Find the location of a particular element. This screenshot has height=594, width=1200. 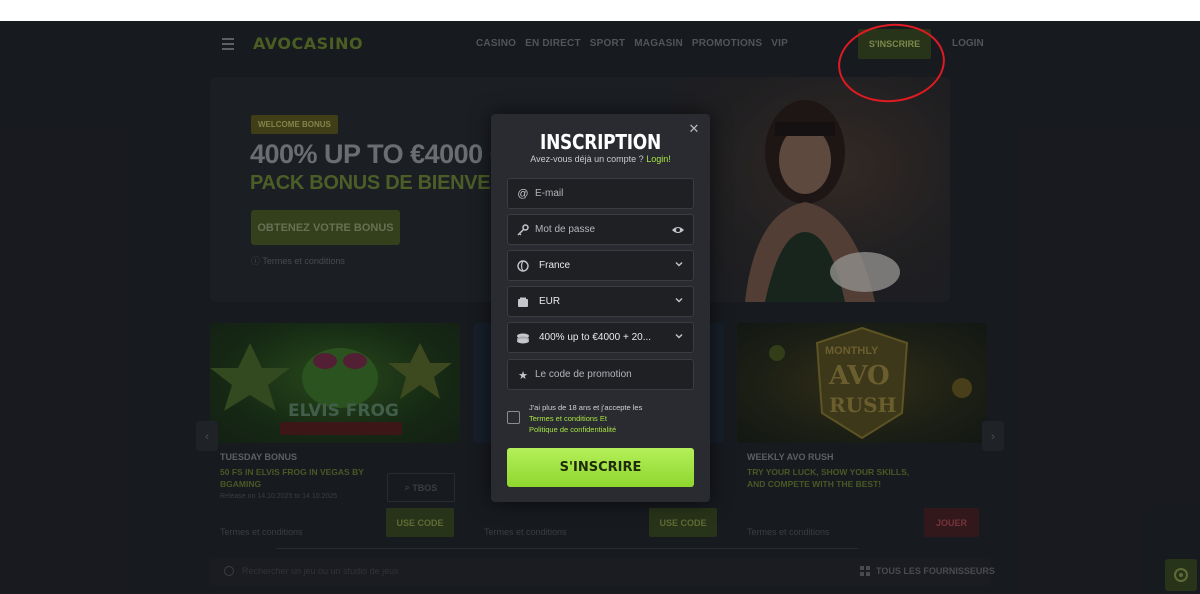

promo-code-field: ★ Le code de promotion is located at coordinates (600, 374).